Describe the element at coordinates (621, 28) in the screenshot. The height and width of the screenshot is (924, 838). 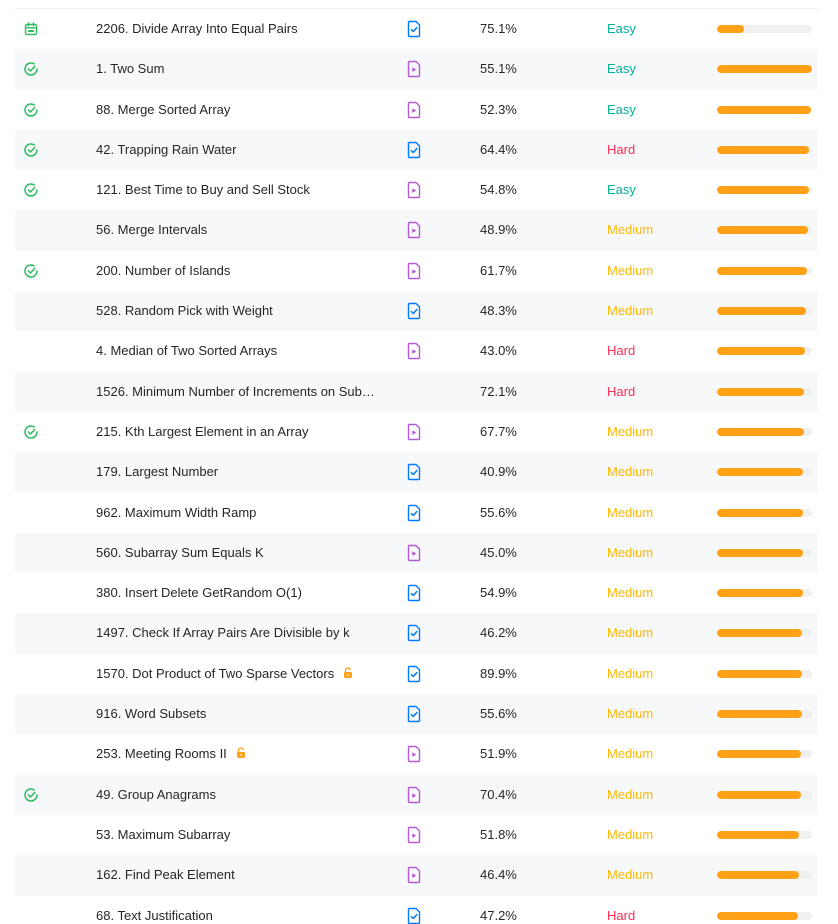
I see `difficulty-badge: Easy` at that location.